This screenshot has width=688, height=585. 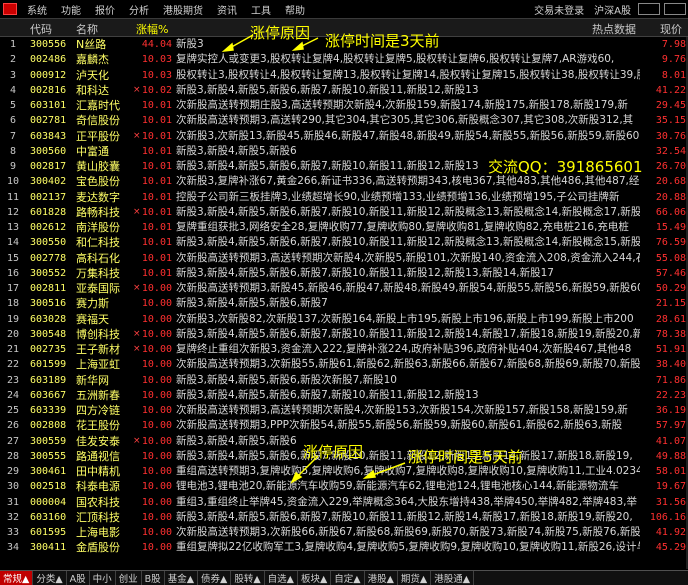 What do you see at coordinates (13, 532) in the screenshot?
I see `row-index: 33` at bounding box center [13, 532].